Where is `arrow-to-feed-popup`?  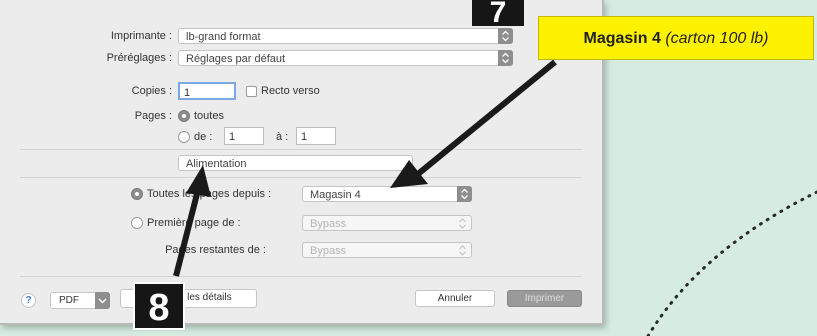
arrow-to-feed-popup is located at coordinates (486, 118).